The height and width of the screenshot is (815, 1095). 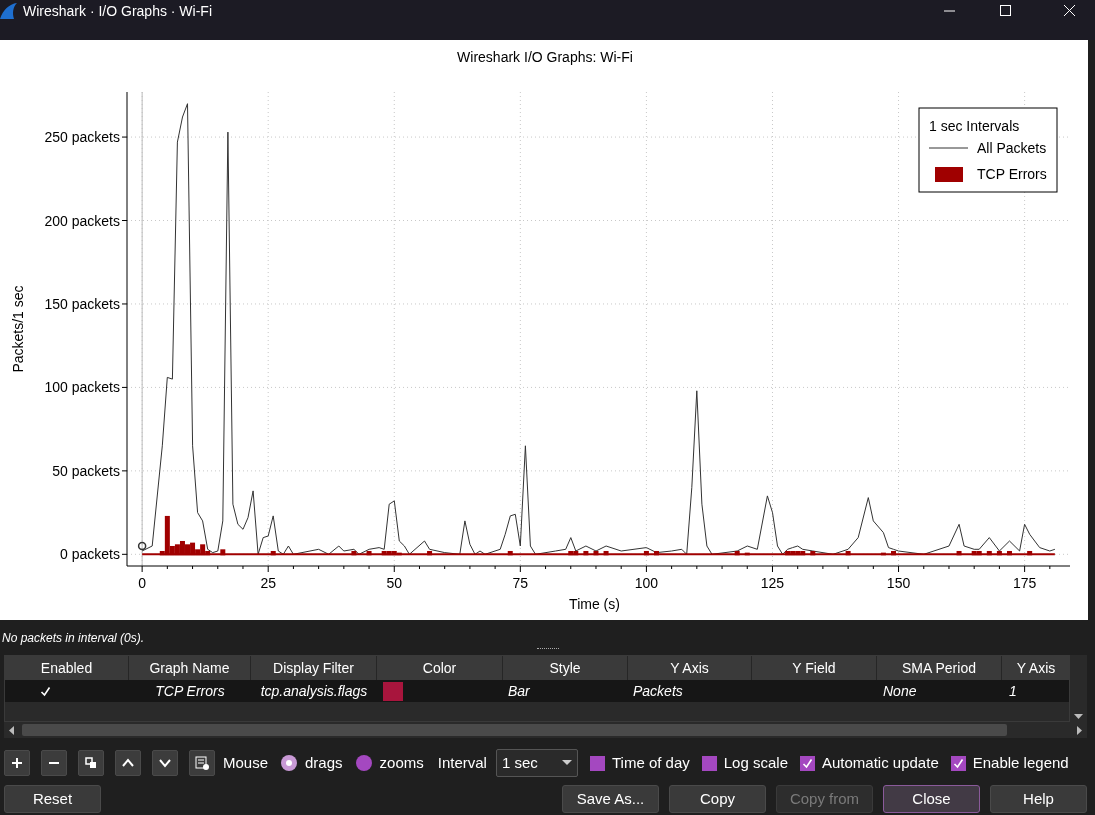 What do you see at coordinates (1024, 583) in the screenshot?
I see `x-tick-label: 175` at bounding box center [1024, 583].